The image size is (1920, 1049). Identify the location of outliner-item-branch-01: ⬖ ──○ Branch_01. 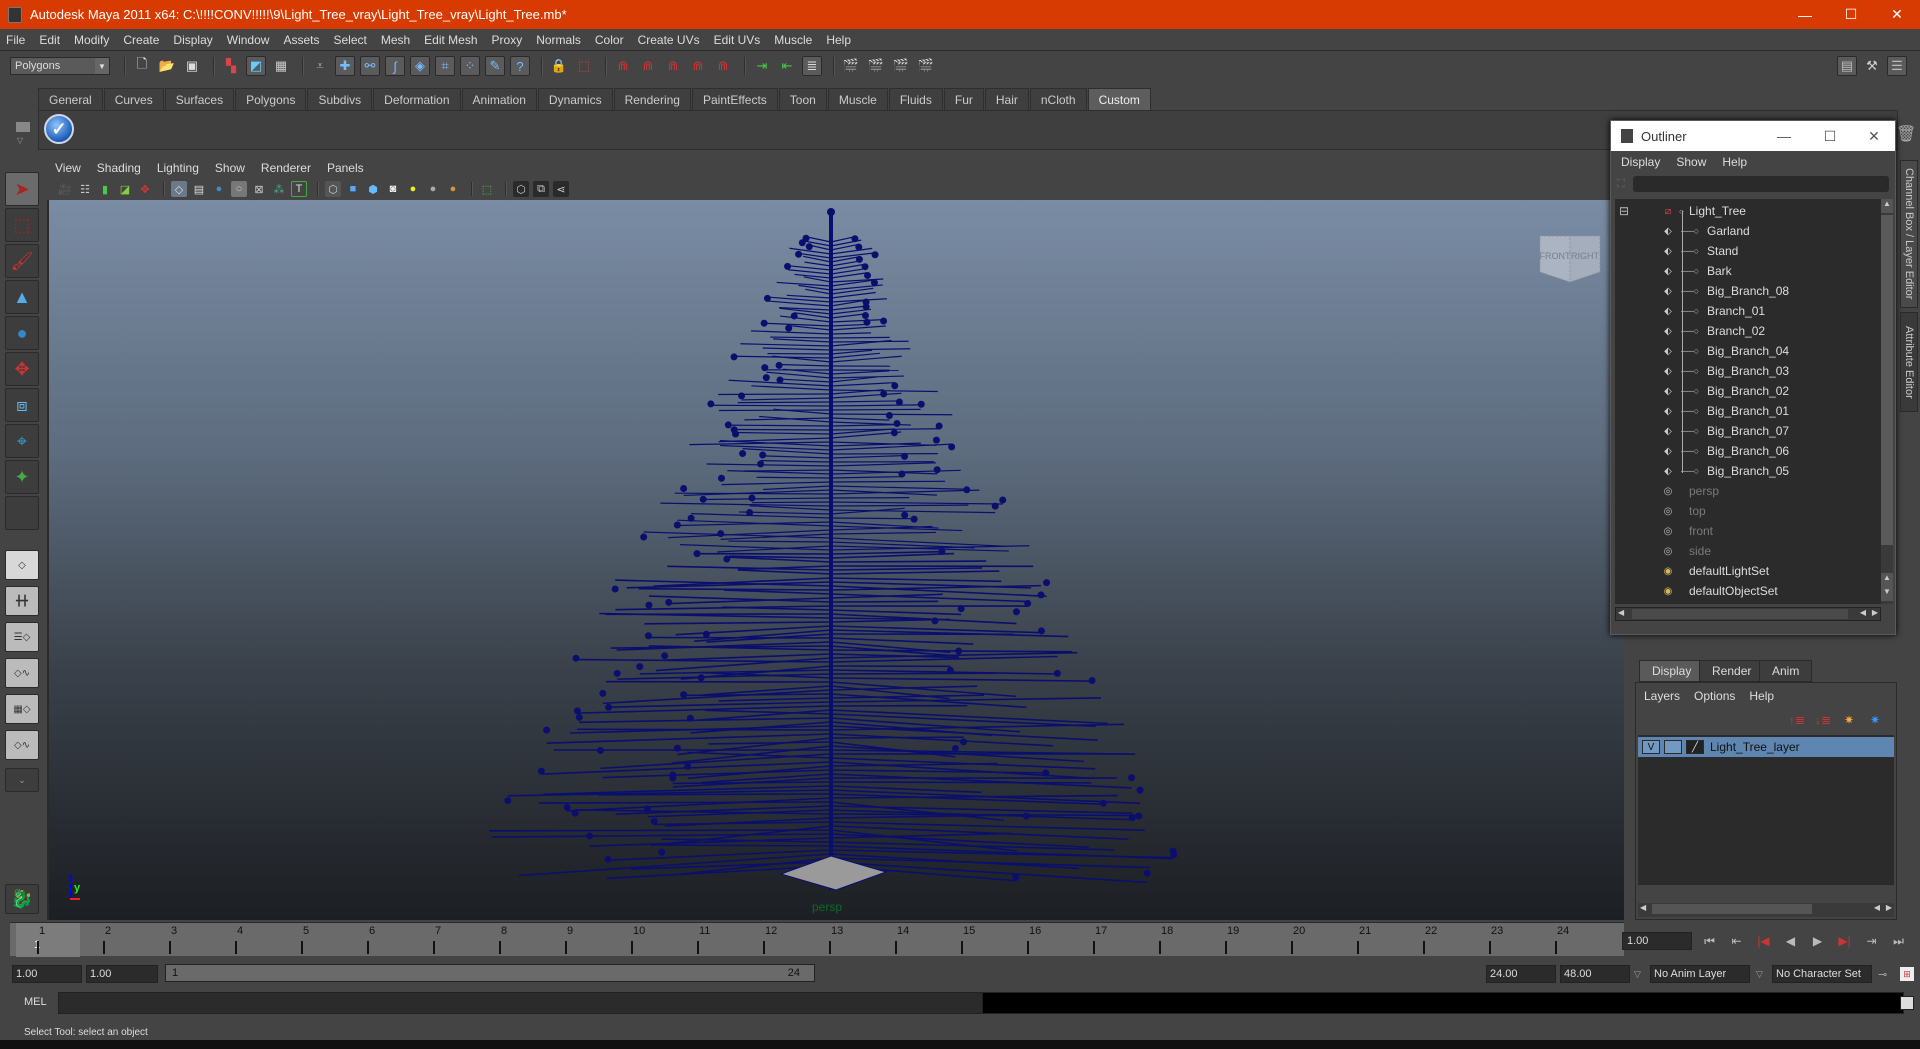
(1745, 311).